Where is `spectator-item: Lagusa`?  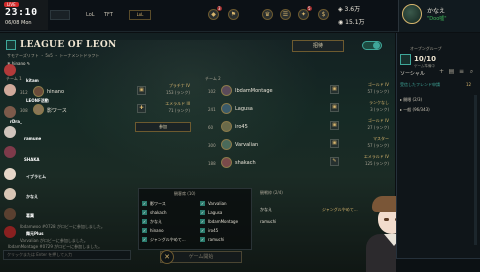
spectator-item: Lagusa is located at coordinates (215, 212).